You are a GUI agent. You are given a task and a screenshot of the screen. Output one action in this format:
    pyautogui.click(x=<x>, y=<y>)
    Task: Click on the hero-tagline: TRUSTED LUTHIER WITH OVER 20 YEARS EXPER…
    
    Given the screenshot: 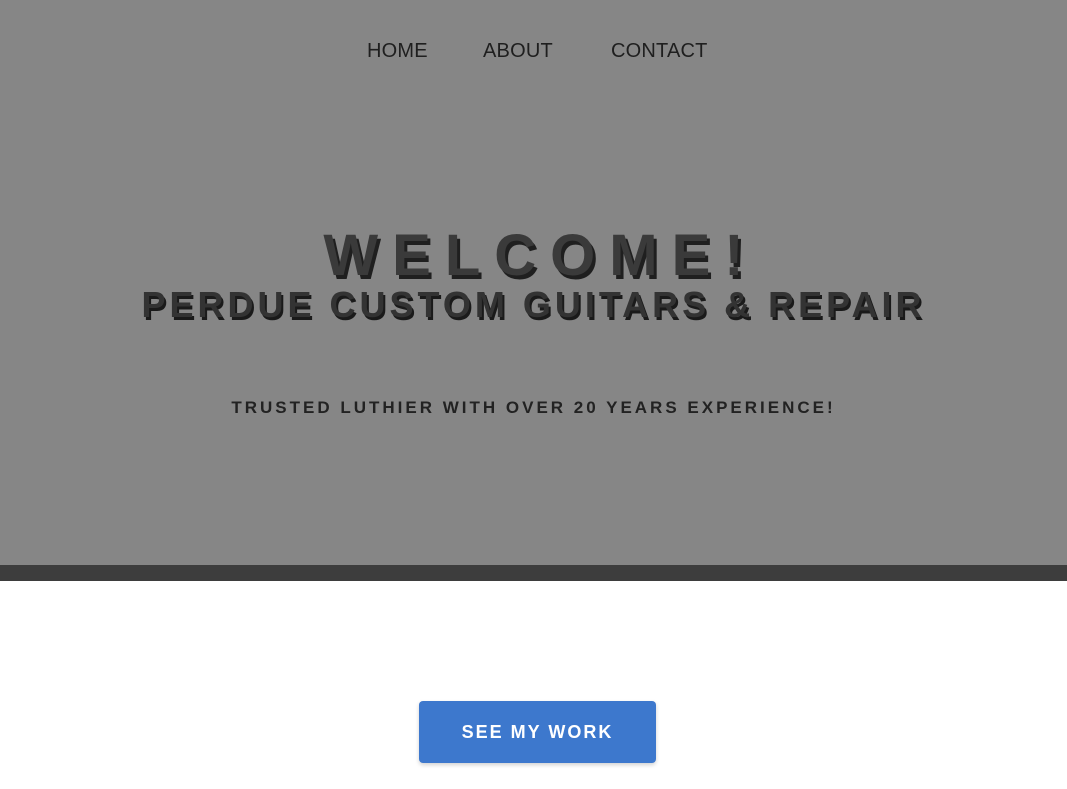 What is the action you would take?
    pyautogui.click(x=533, y=407)
    